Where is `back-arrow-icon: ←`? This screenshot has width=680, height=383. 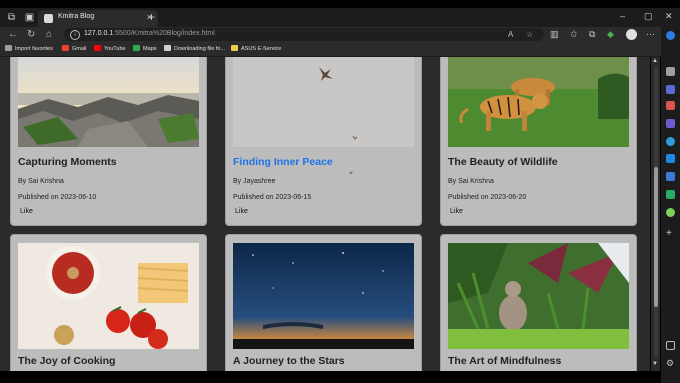 back-arrow-icon: ← is located at coordinates (13, 35).